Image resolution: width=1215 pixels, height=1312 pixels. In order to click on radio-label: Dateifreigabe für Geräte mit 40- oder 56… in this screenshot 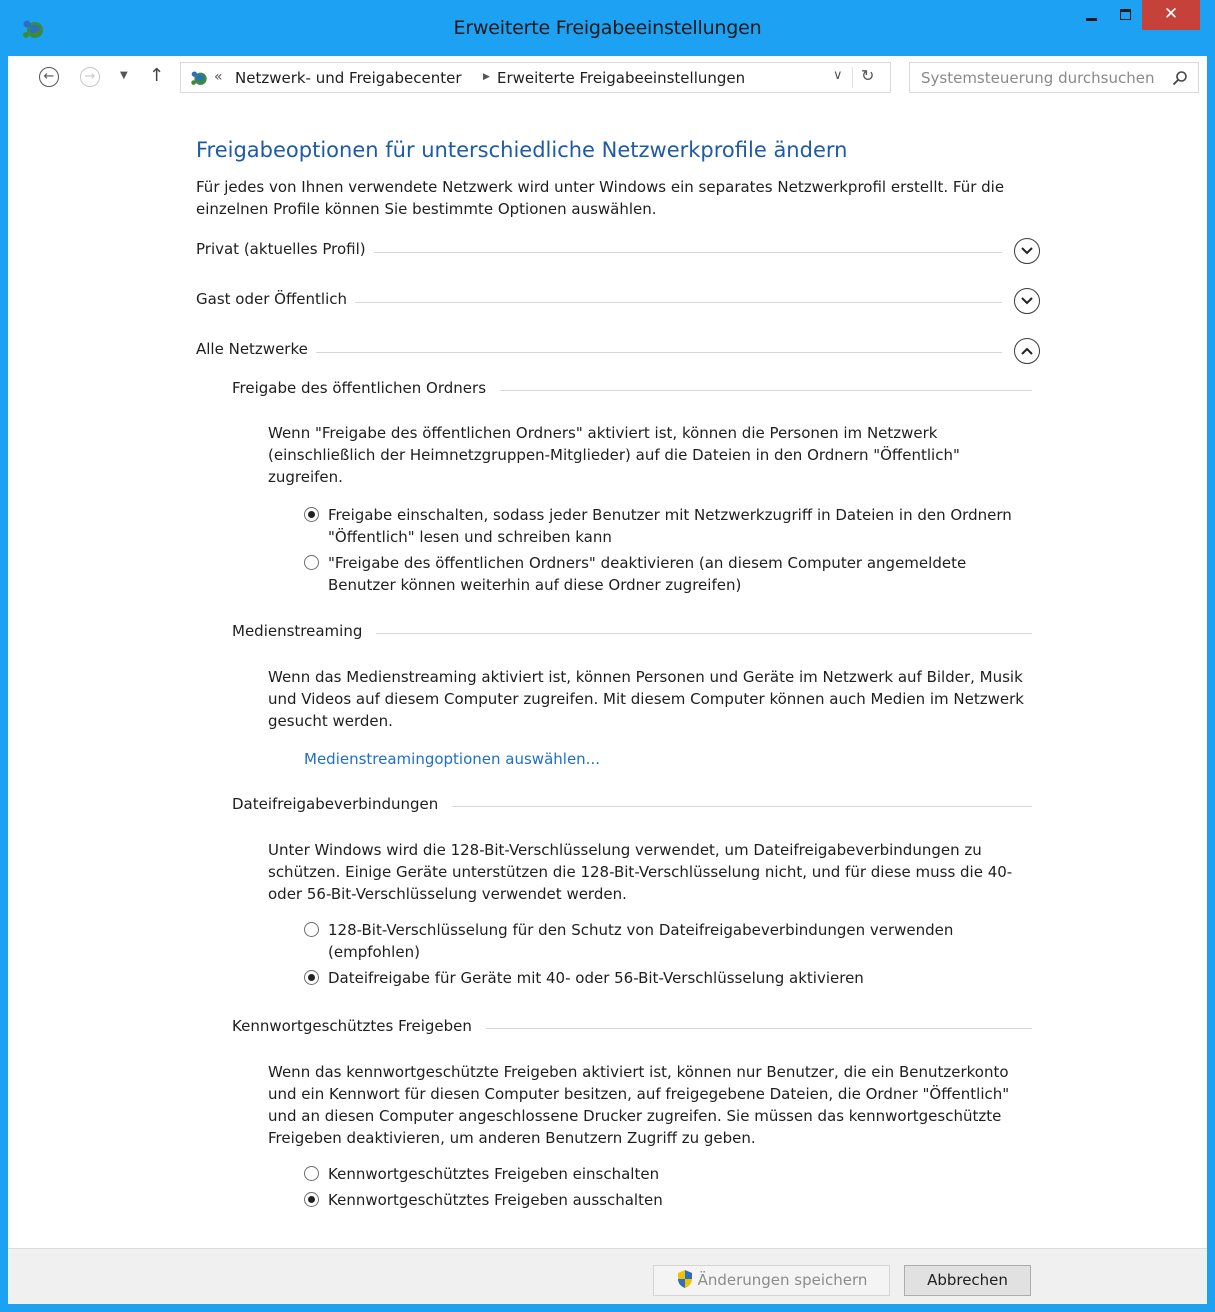, I will do `click(678, 978)`.